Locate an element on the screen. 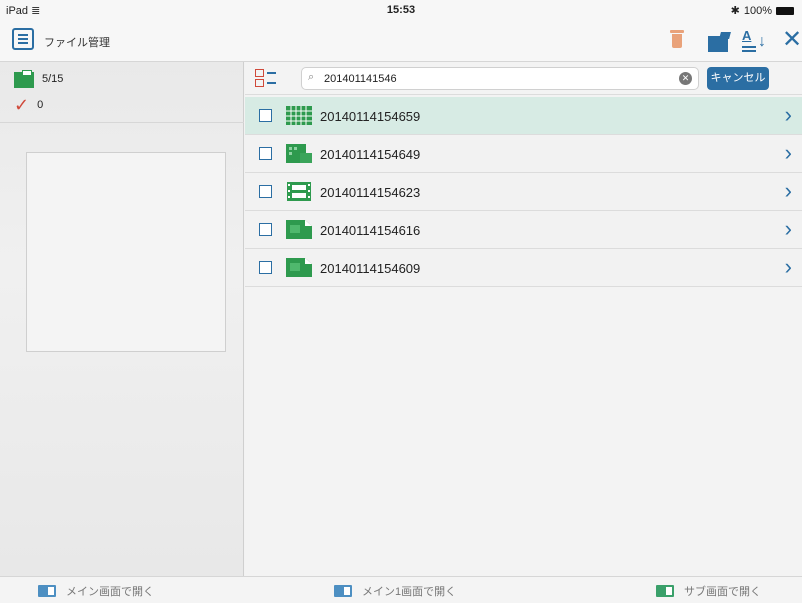  open-main-label: メイン画面で開く is located at coordinates (110, 592).